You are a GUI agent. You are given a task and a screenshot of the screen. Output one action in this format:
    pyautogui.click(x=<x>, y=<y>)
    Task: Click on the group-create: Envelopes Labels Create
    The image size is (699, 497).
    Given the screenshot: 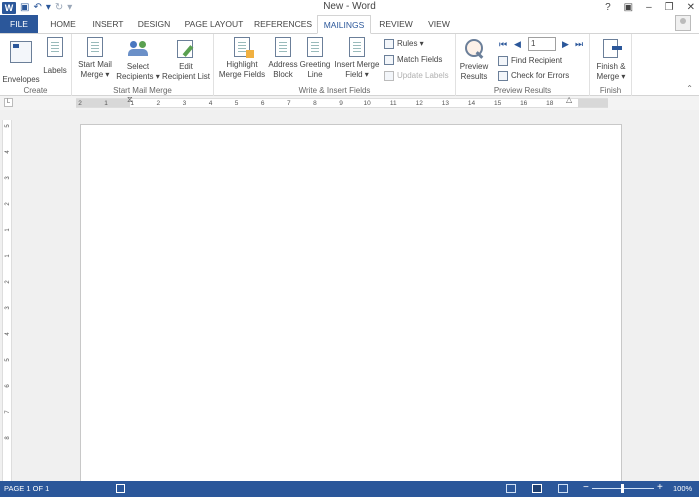 What is the action you would take?
    pyautogui.click(x=36, y=65)
    